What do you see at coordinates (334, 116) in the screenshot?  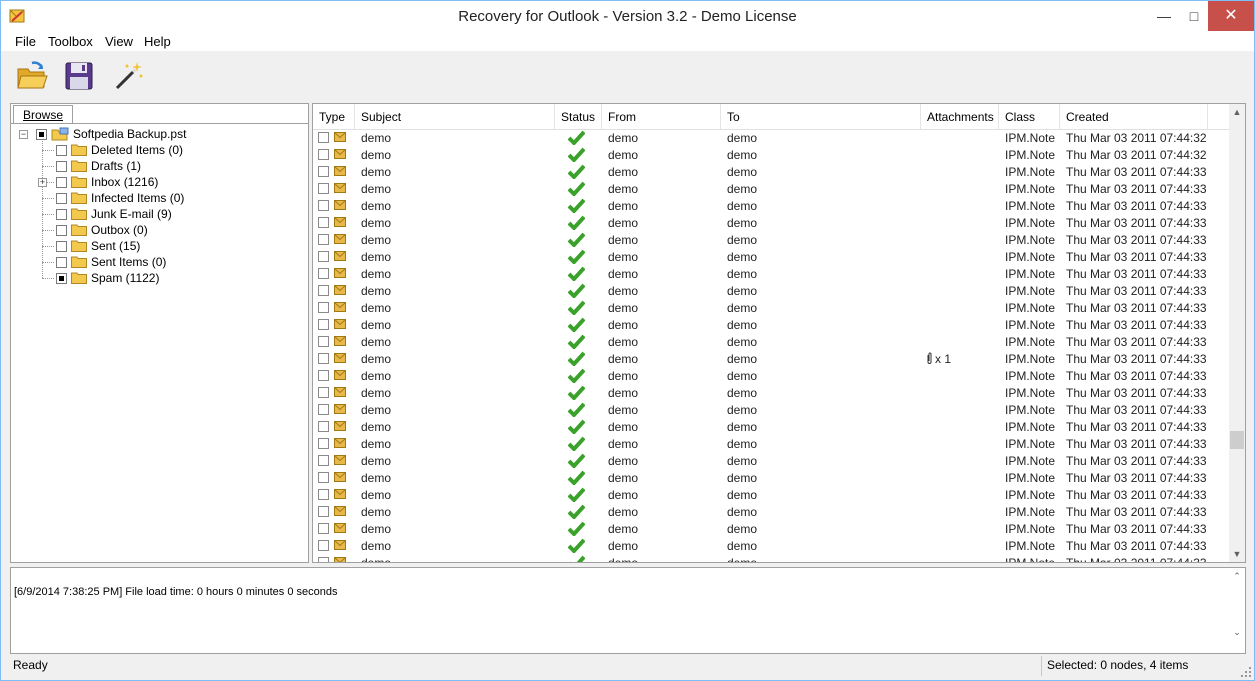 I see `column-header-type: Type` at bounding box center [334, 116].